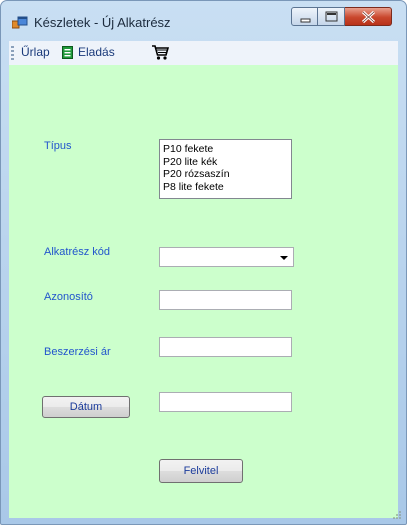 The image size is (407, 525). I want to click on beszerzesi-ar-label: Beszerzési ár, so click(77, 352).